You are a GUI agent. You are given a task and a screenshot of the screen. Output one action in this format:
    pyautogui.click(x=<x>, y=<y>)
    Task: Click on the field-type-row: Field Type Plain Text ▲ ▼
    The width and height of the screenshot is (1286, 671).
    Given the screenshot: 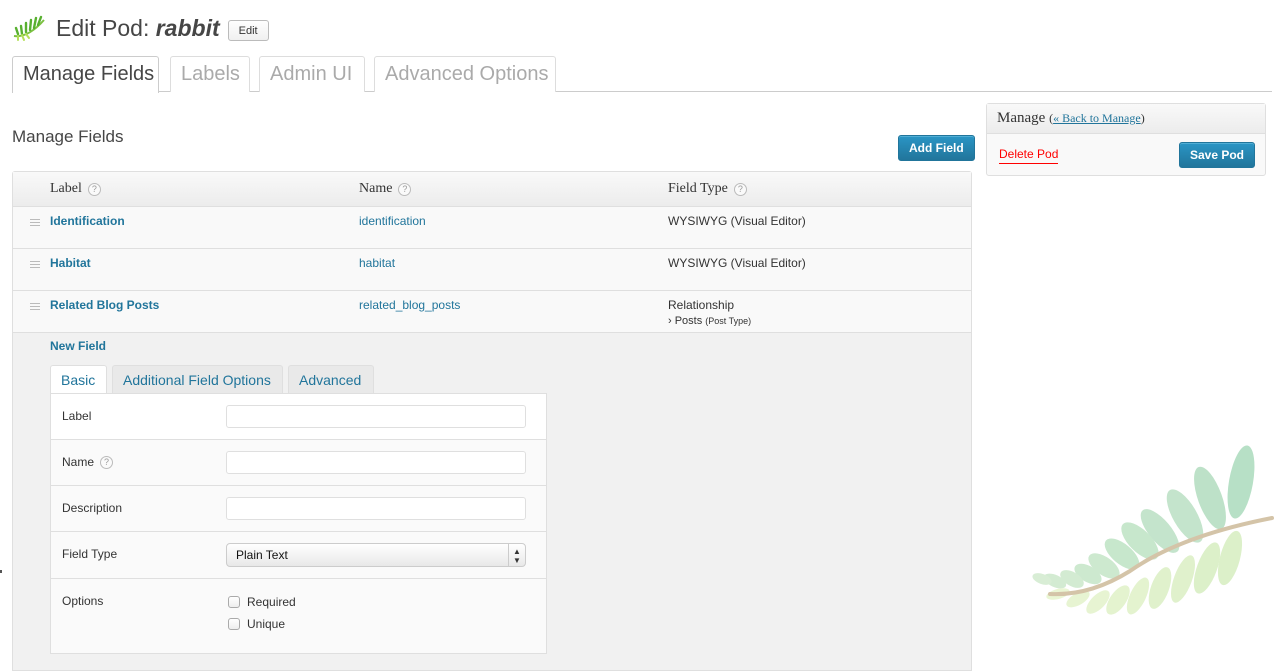 What is the action you would take?
    pyautogui.click(x=298, y=555)
    